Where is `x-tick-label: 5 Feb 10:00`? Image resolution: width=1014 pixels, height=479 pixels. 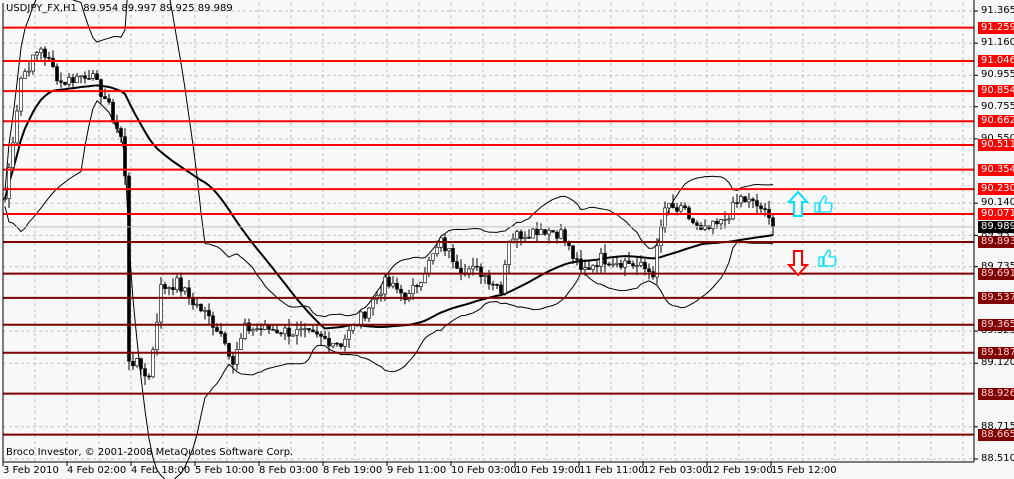 x-tick-label: 5 Feb 10:00 is located at coordinates (225, 470).